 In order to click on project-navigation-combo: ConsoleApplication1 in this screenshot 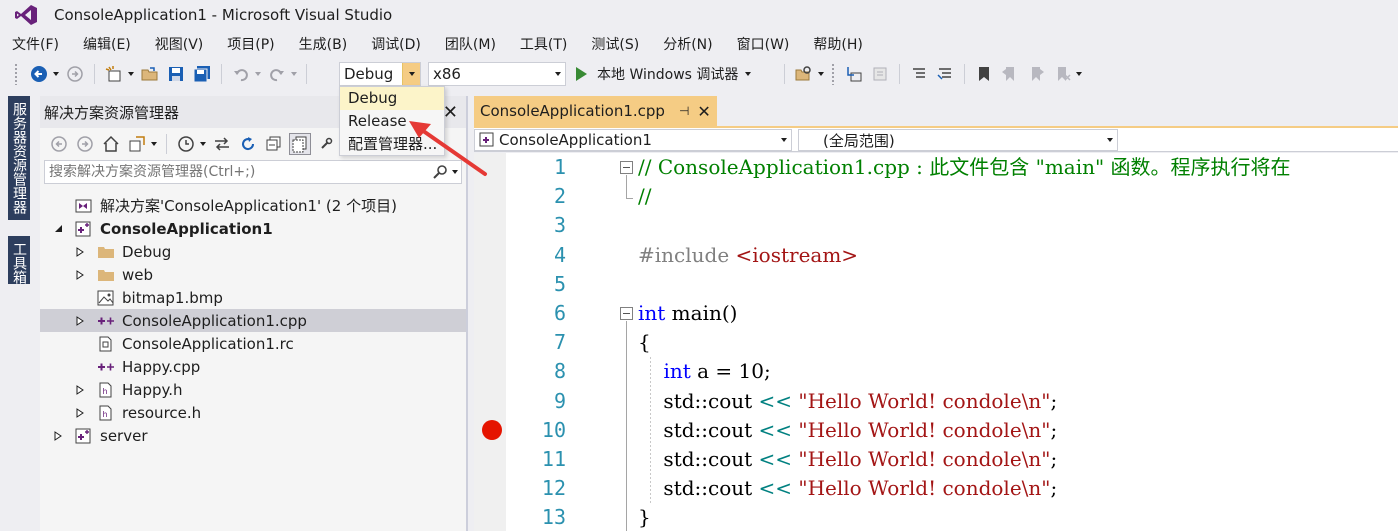, I will do `click(633, 140)`.